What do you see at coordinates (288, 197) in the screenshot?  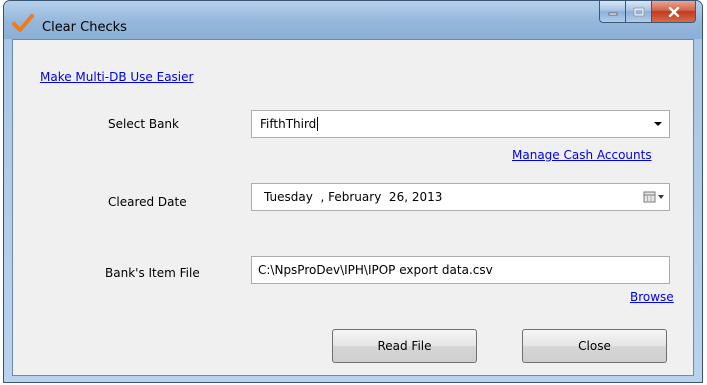 I see `date-weekday: Tuesday` at bounding box center [288, 197].